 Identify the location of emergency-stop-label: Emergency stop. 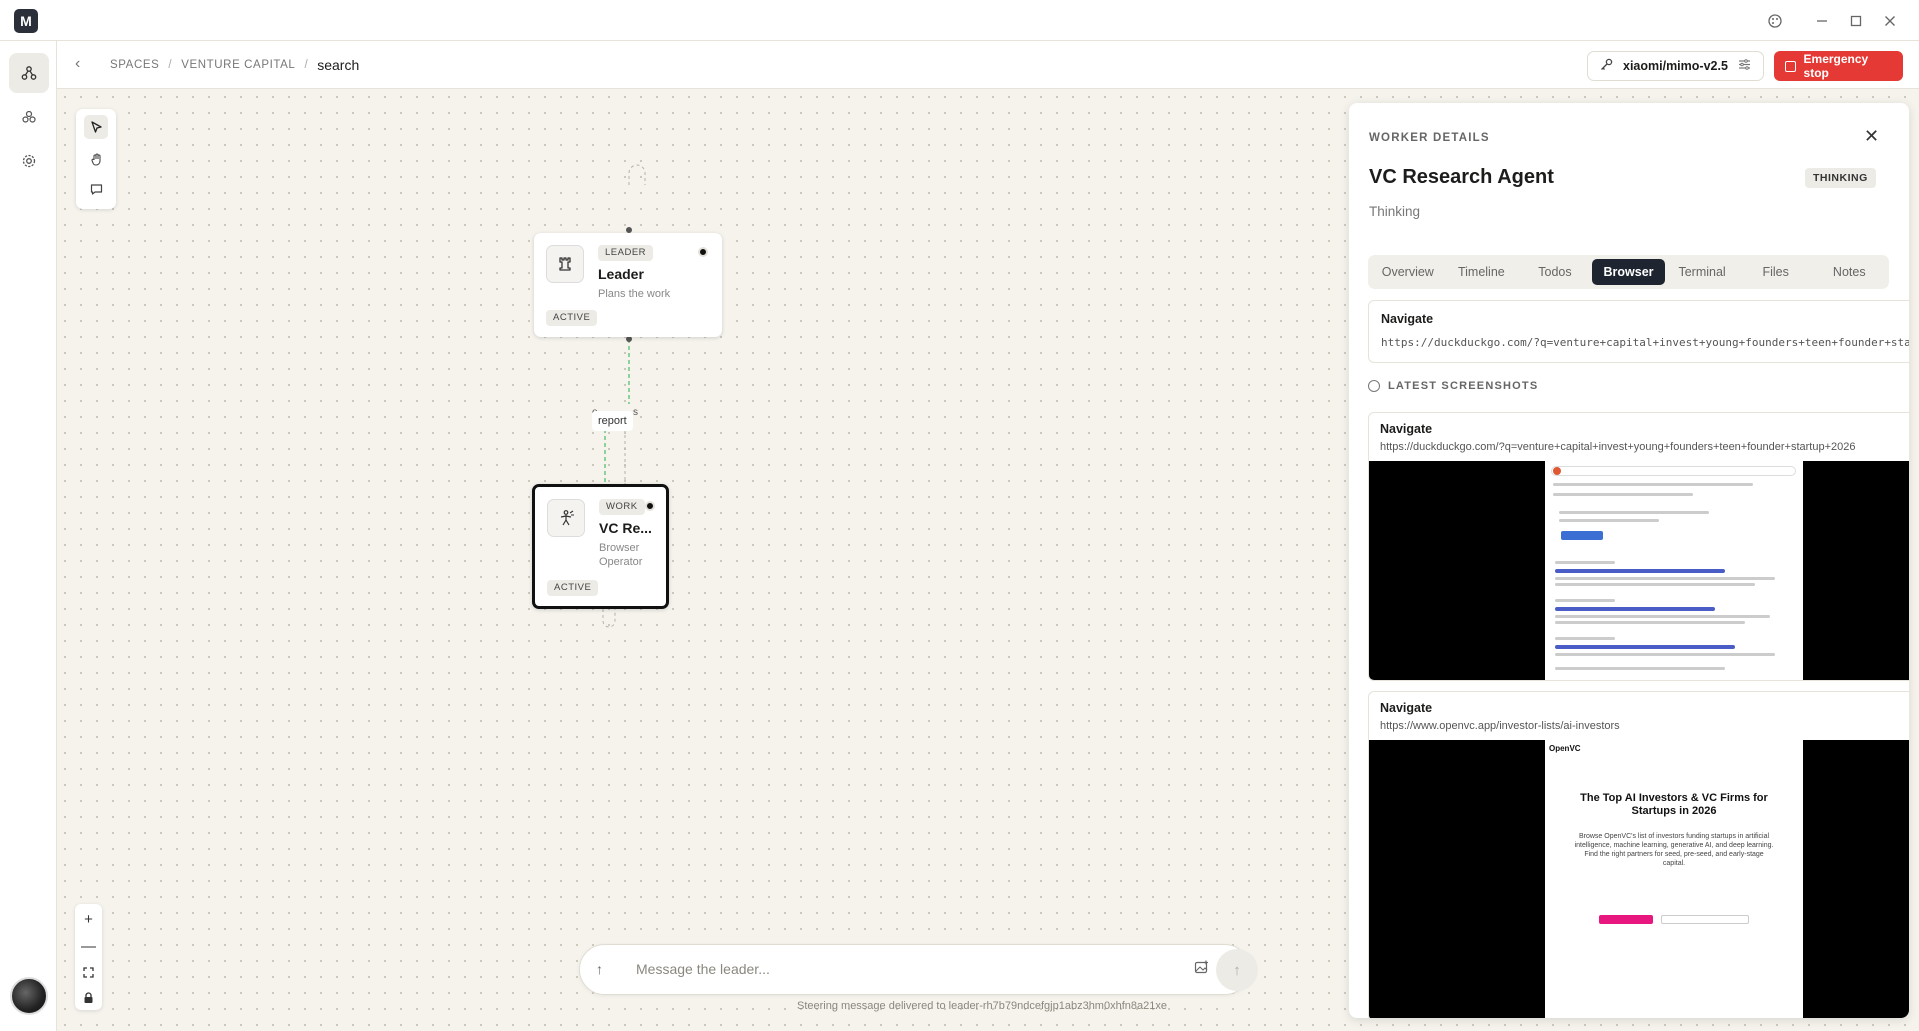
(1836, 66).